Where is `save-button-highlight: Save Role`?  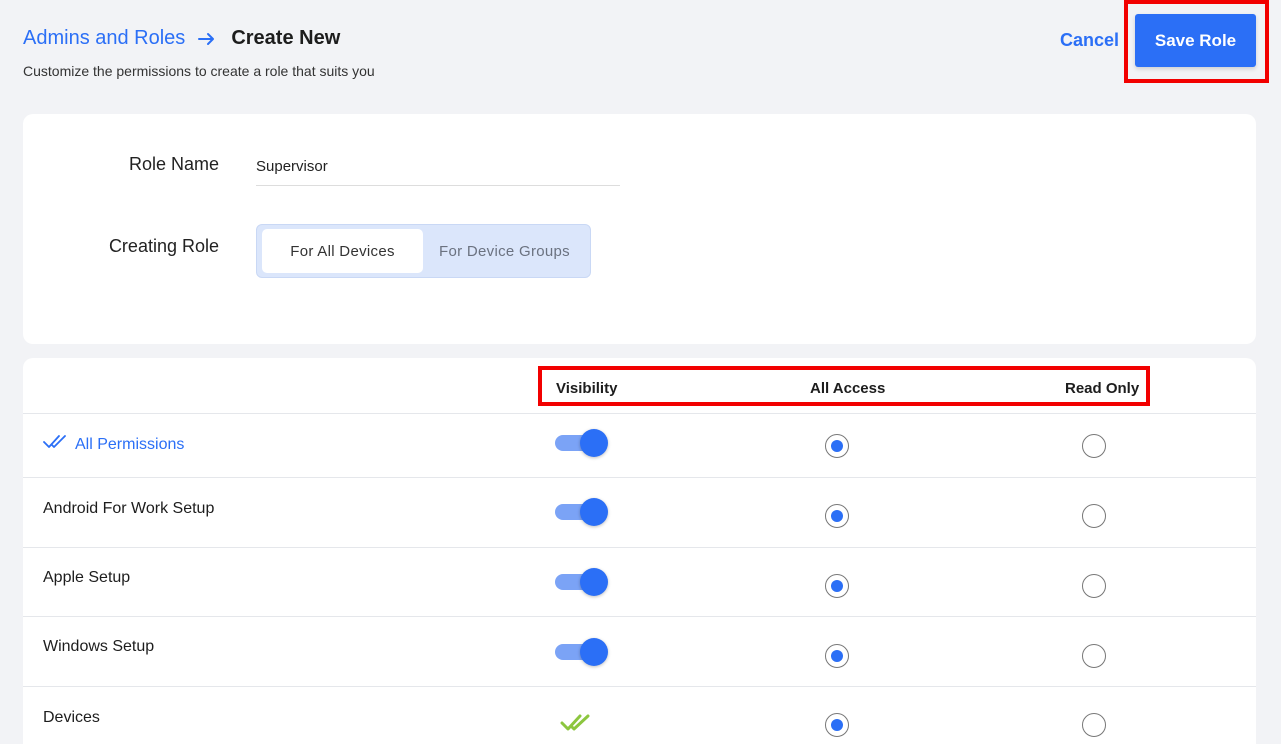 save-button-highlight: Save Role is located at coordinates (1196, 41).